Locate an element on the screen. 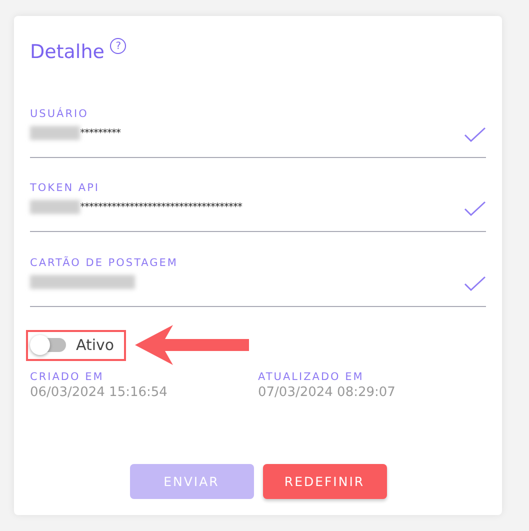 This screenshot has width=529, height=531. date-value: 07/03/2024 08:29:07 is located at coordinates (327, 392).